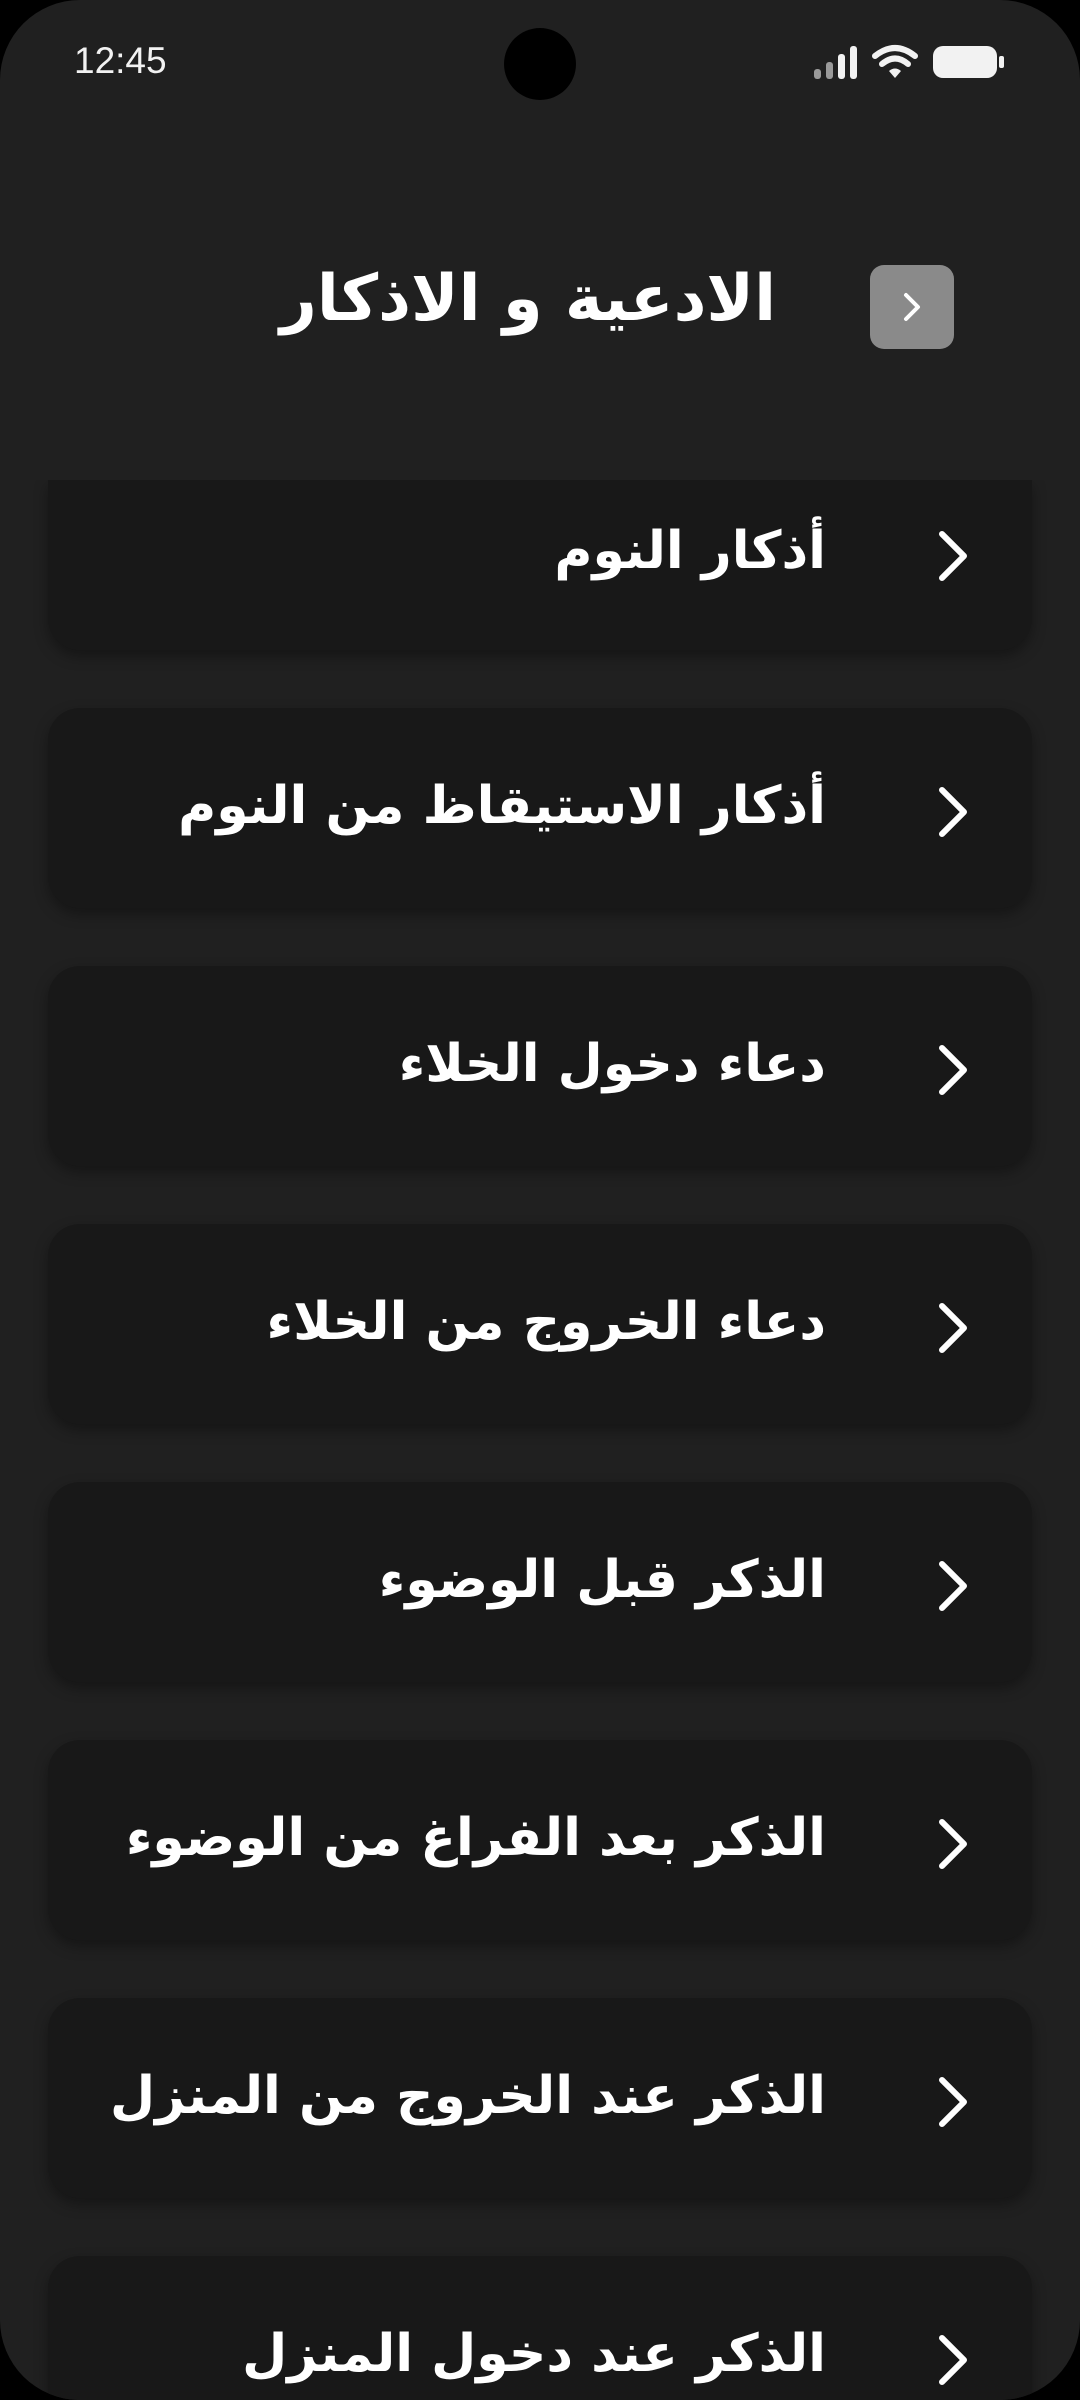 This screenshot has width=1080, height=2400. I want to click on list-item-label: أذكار الاستيقاظ من النوم, so click(502, 806).